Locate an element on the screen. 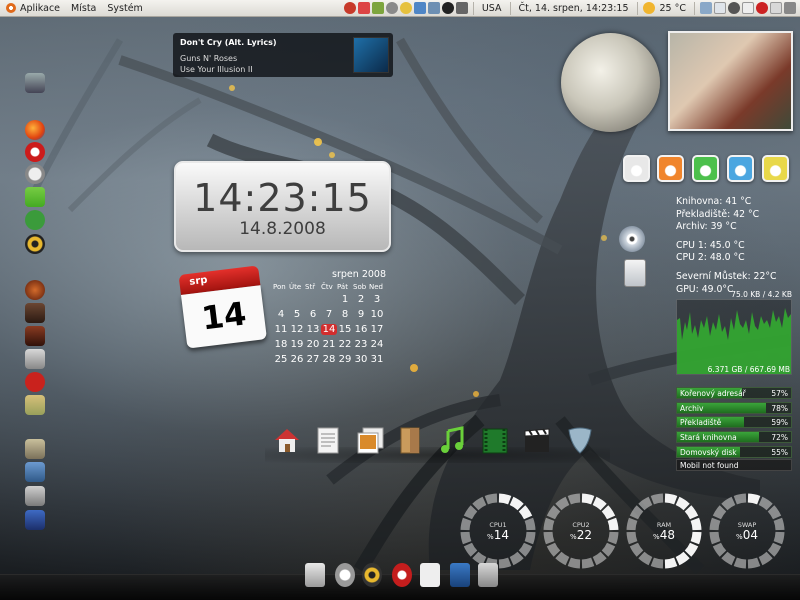  calendar-day: 30 is located at coordinates (361, 359).